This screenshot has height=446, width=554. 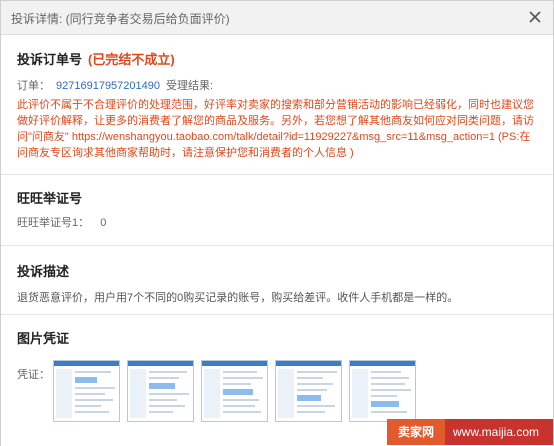 I want to click on order-section-title: 投诉订单号 (已完结不成立), so click(x=96, y=58).